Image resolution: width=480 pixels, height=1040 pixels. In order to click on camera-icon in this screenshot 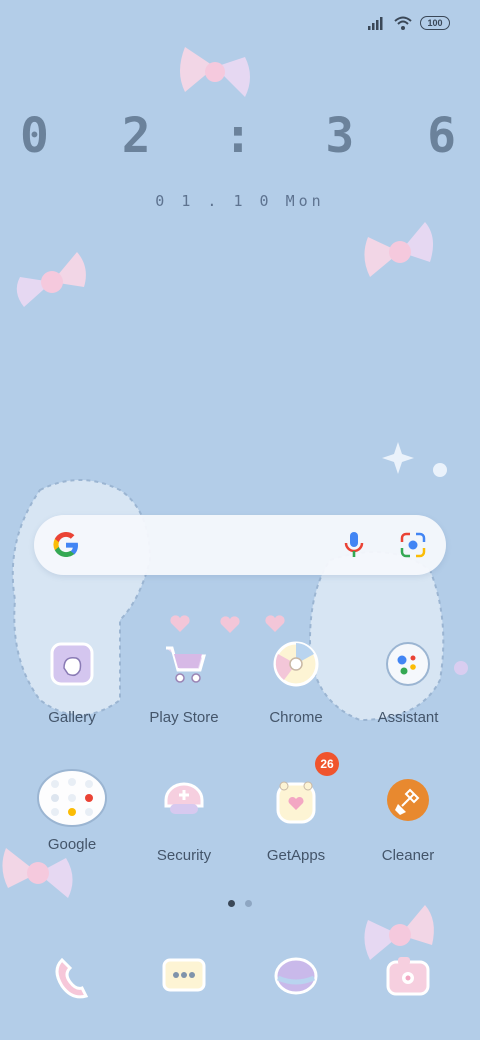, I will do `click(408, 976)`.